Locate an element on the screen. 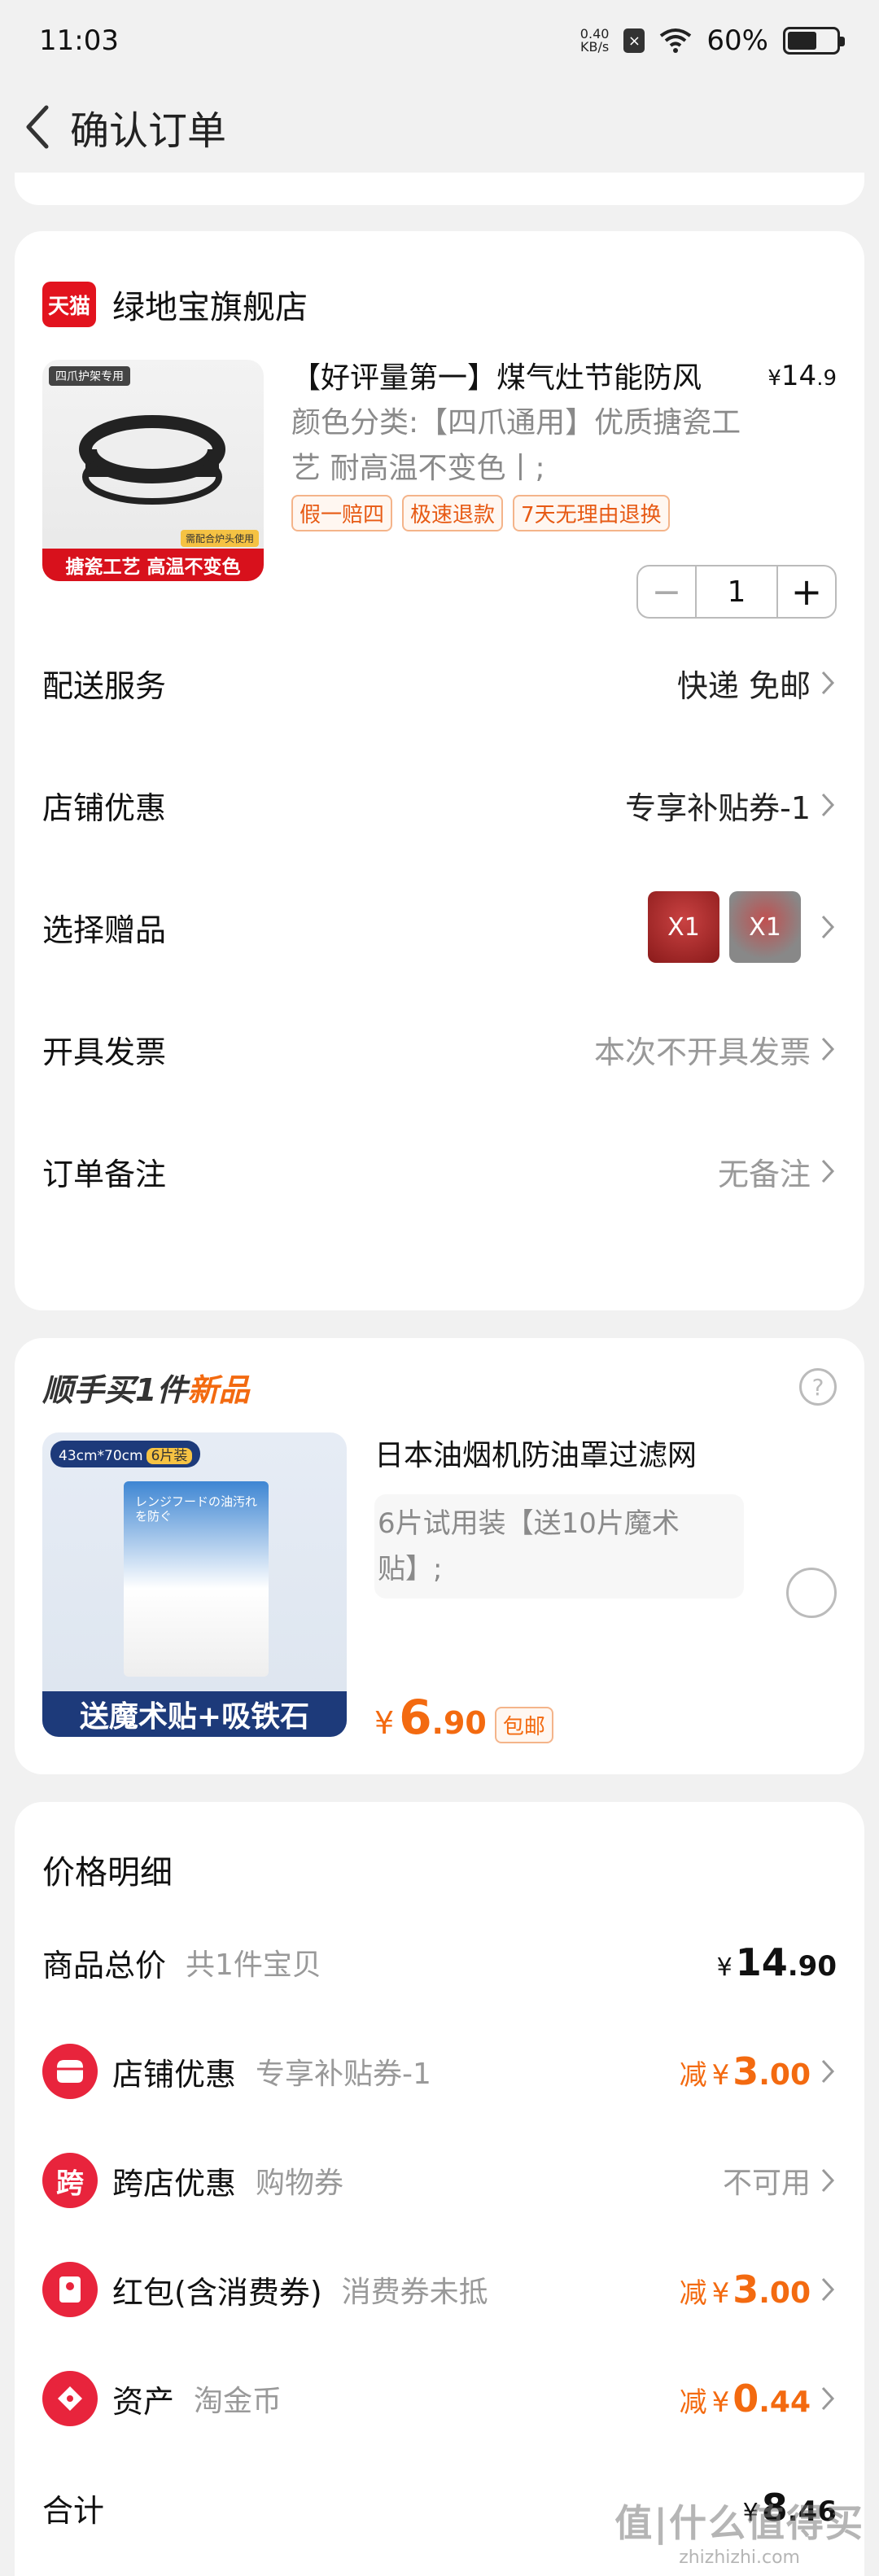 This screenshot has height=2576, width=879. decrease-button: − is located at coordinates (667, 591).